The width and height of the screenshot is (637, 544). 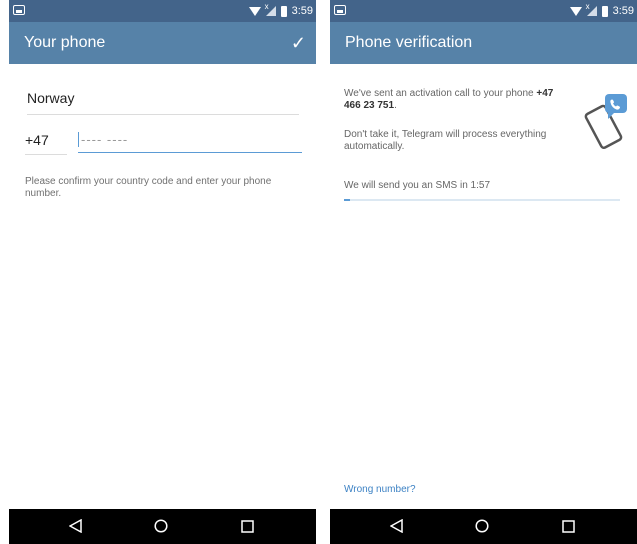 What do you see at coordinates (483, 43) in the screenshot?
I see `app-bar: Phone verification` at bounding box center [483, 43].